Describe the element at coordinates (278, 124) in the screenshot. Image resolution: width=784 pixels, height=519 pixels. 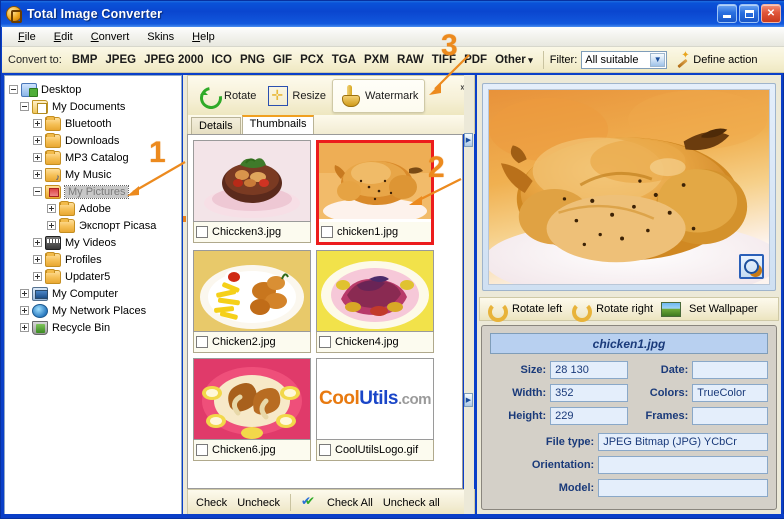
I see `tab-thumbnails: Thumbnails` at that location.